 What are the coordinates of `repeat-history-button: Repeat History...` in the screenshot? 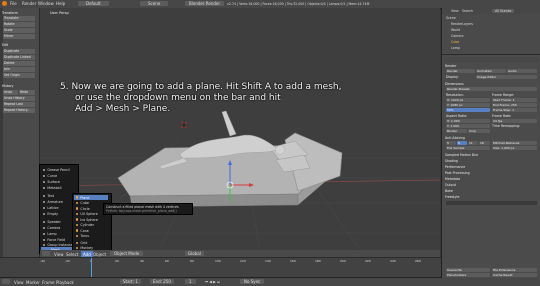 It's located at (19, 110).